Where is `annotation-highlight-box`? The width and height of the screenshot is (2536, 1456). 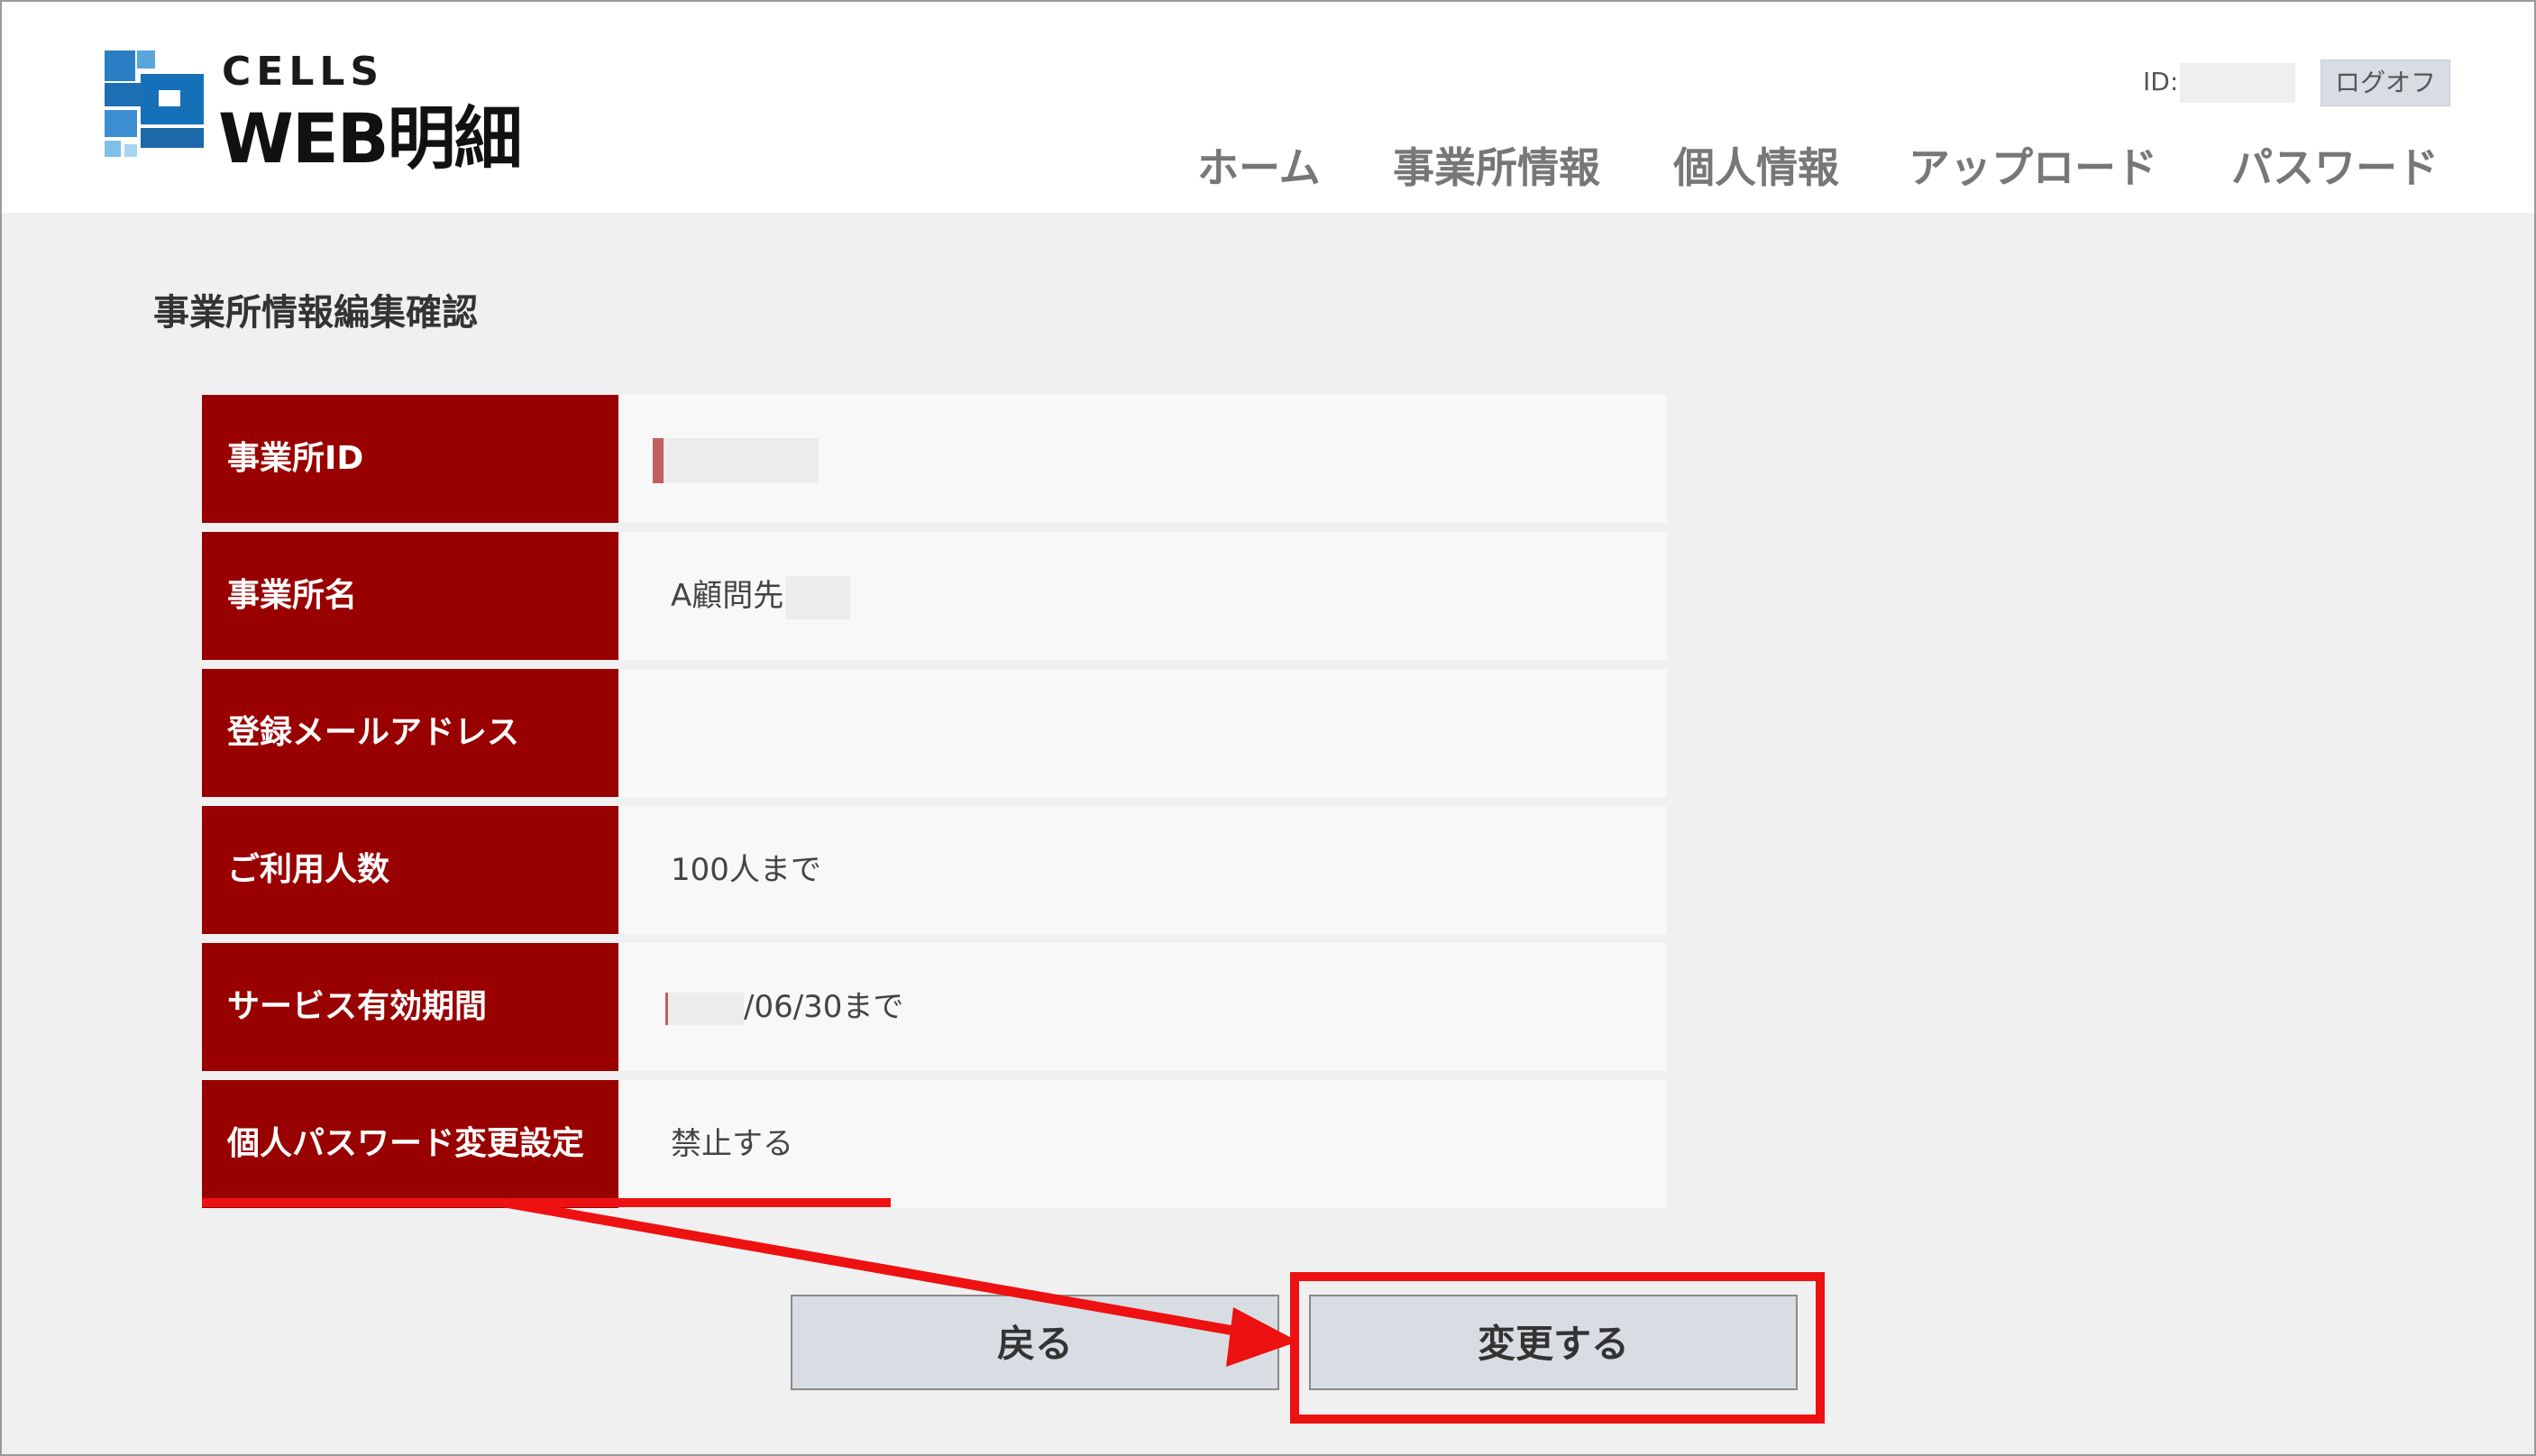 annotation-highlight-box is located at coordinates (1558, 1348).